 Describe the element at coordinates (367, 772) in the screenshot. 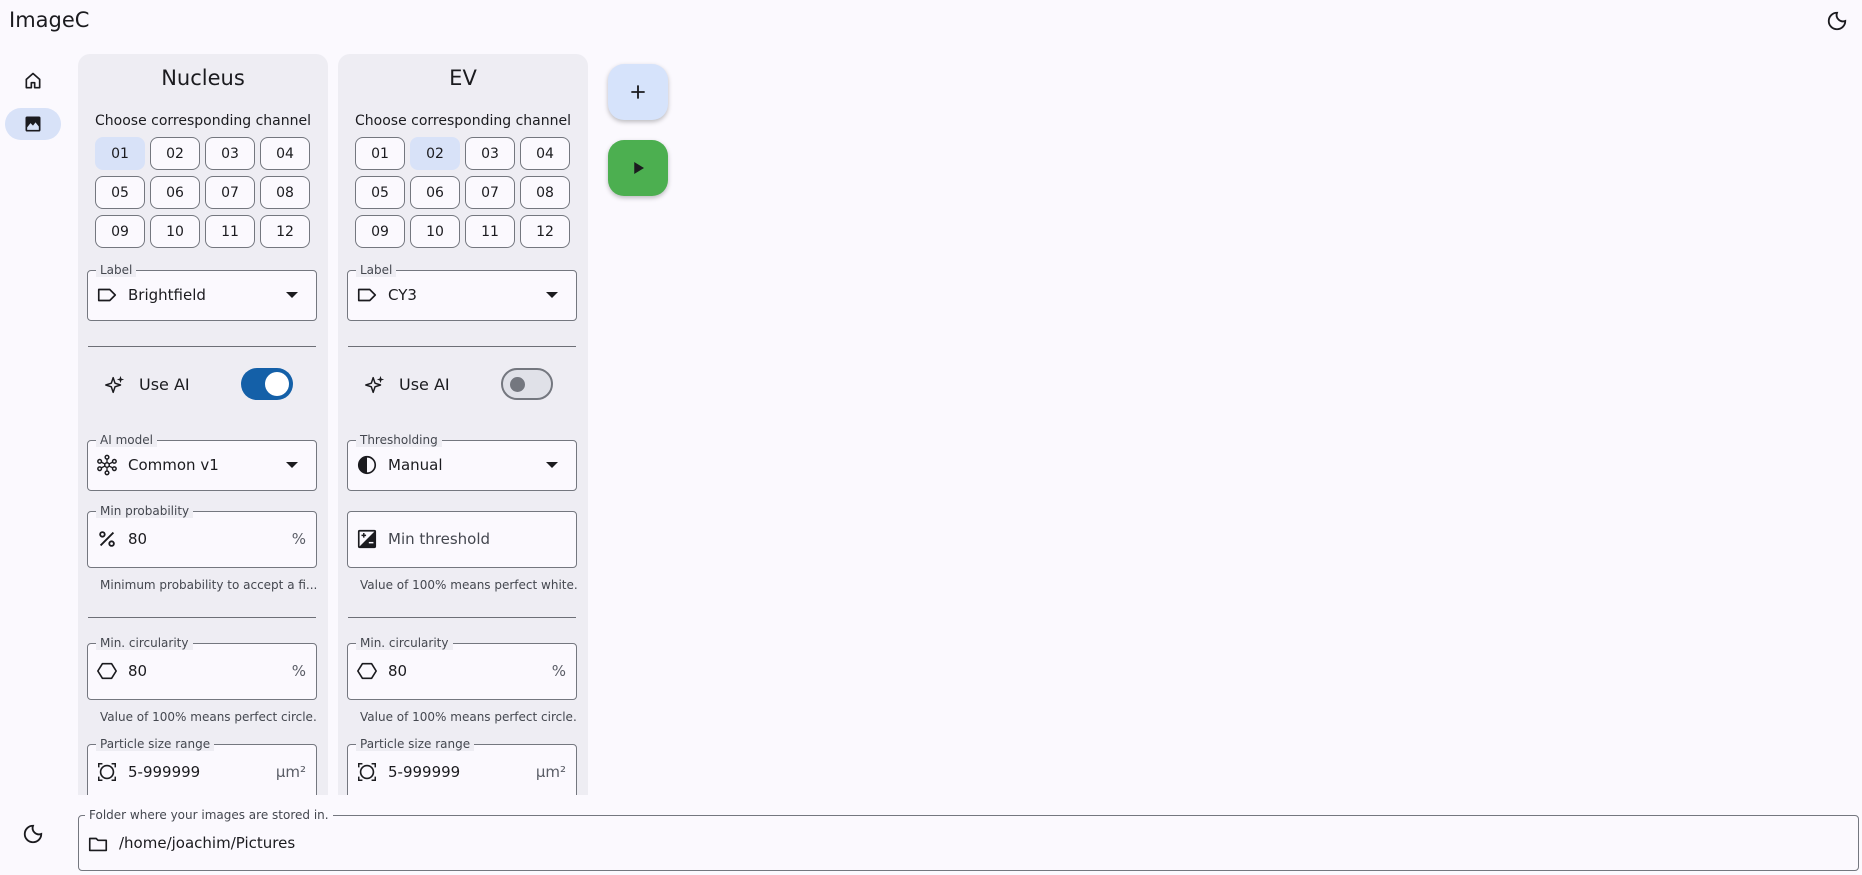

I see `size-circle-icon` at that location.